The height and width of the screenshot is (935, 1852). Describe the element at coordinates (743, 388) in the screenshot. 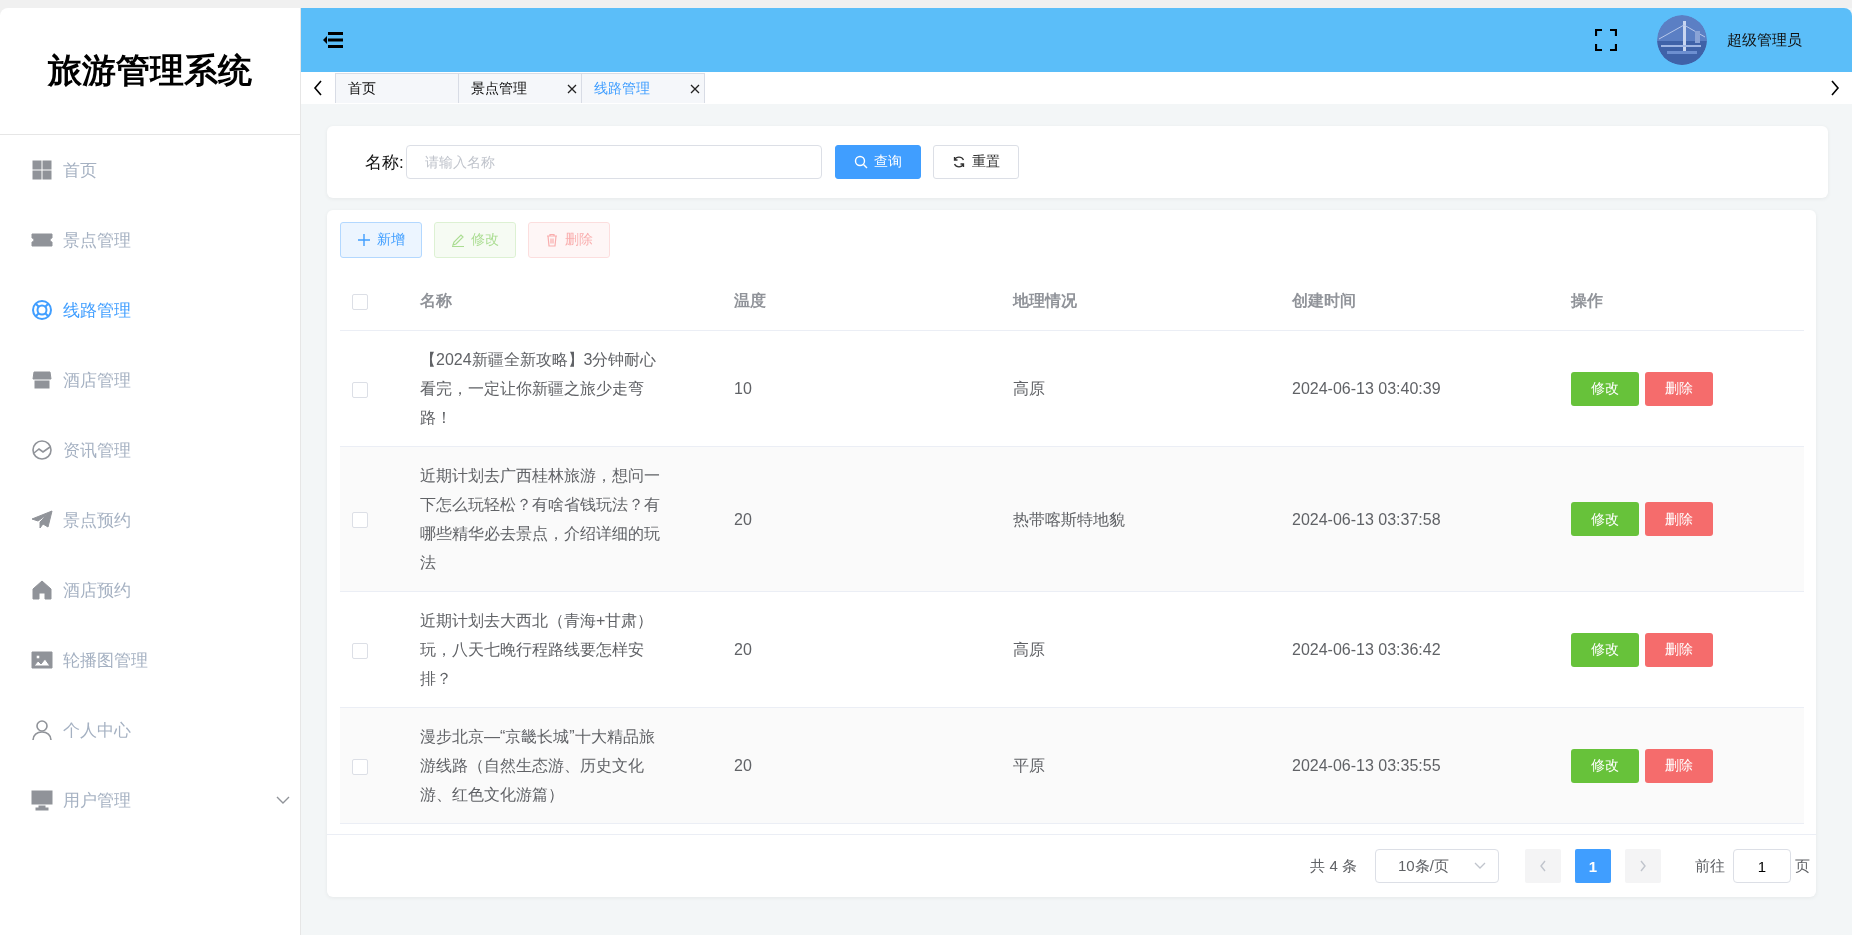

I see `table-cell: 10` at that location.